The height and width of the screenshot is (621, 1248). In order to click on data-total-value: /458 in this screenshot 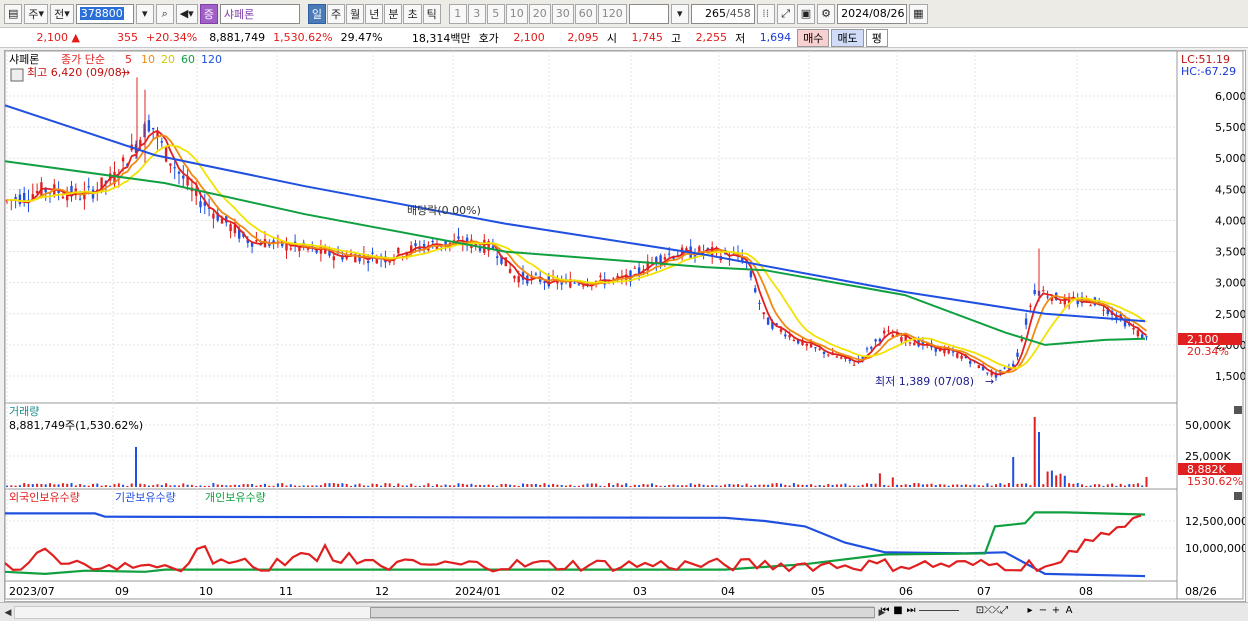, I will do `click(738, 13)`.